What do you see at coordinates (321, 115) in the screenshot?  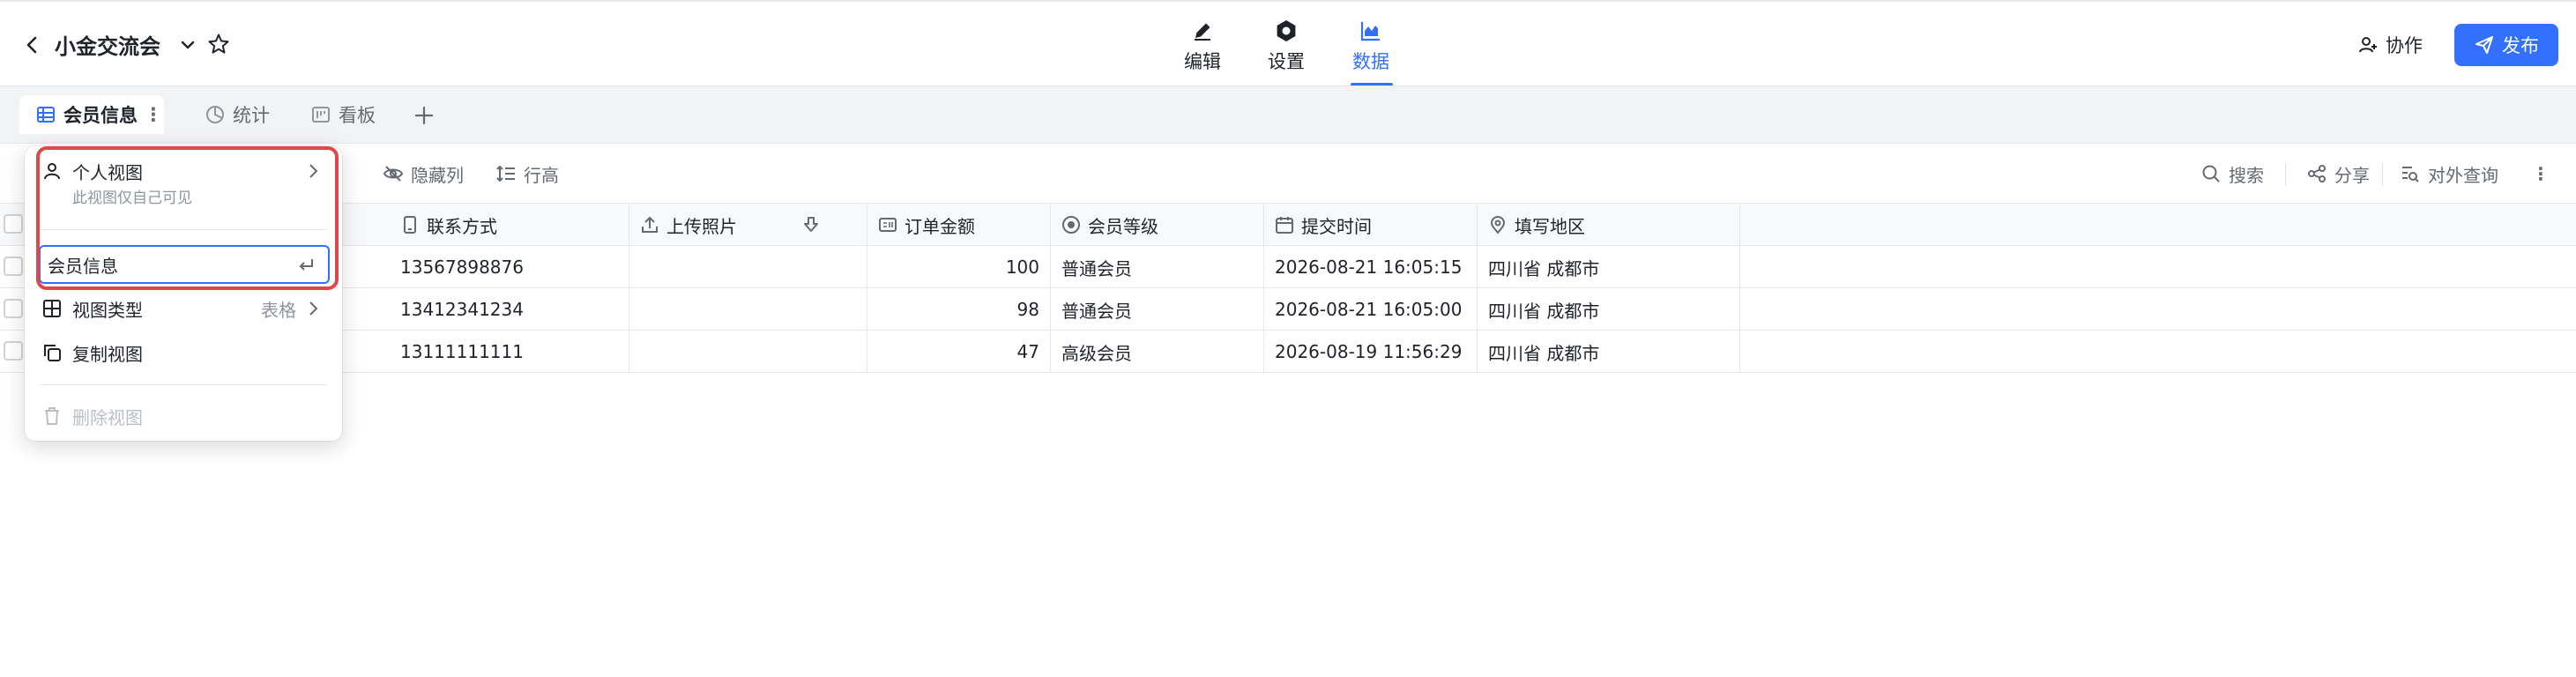 I see `kanban-icon` at bounding box center [321, 115].